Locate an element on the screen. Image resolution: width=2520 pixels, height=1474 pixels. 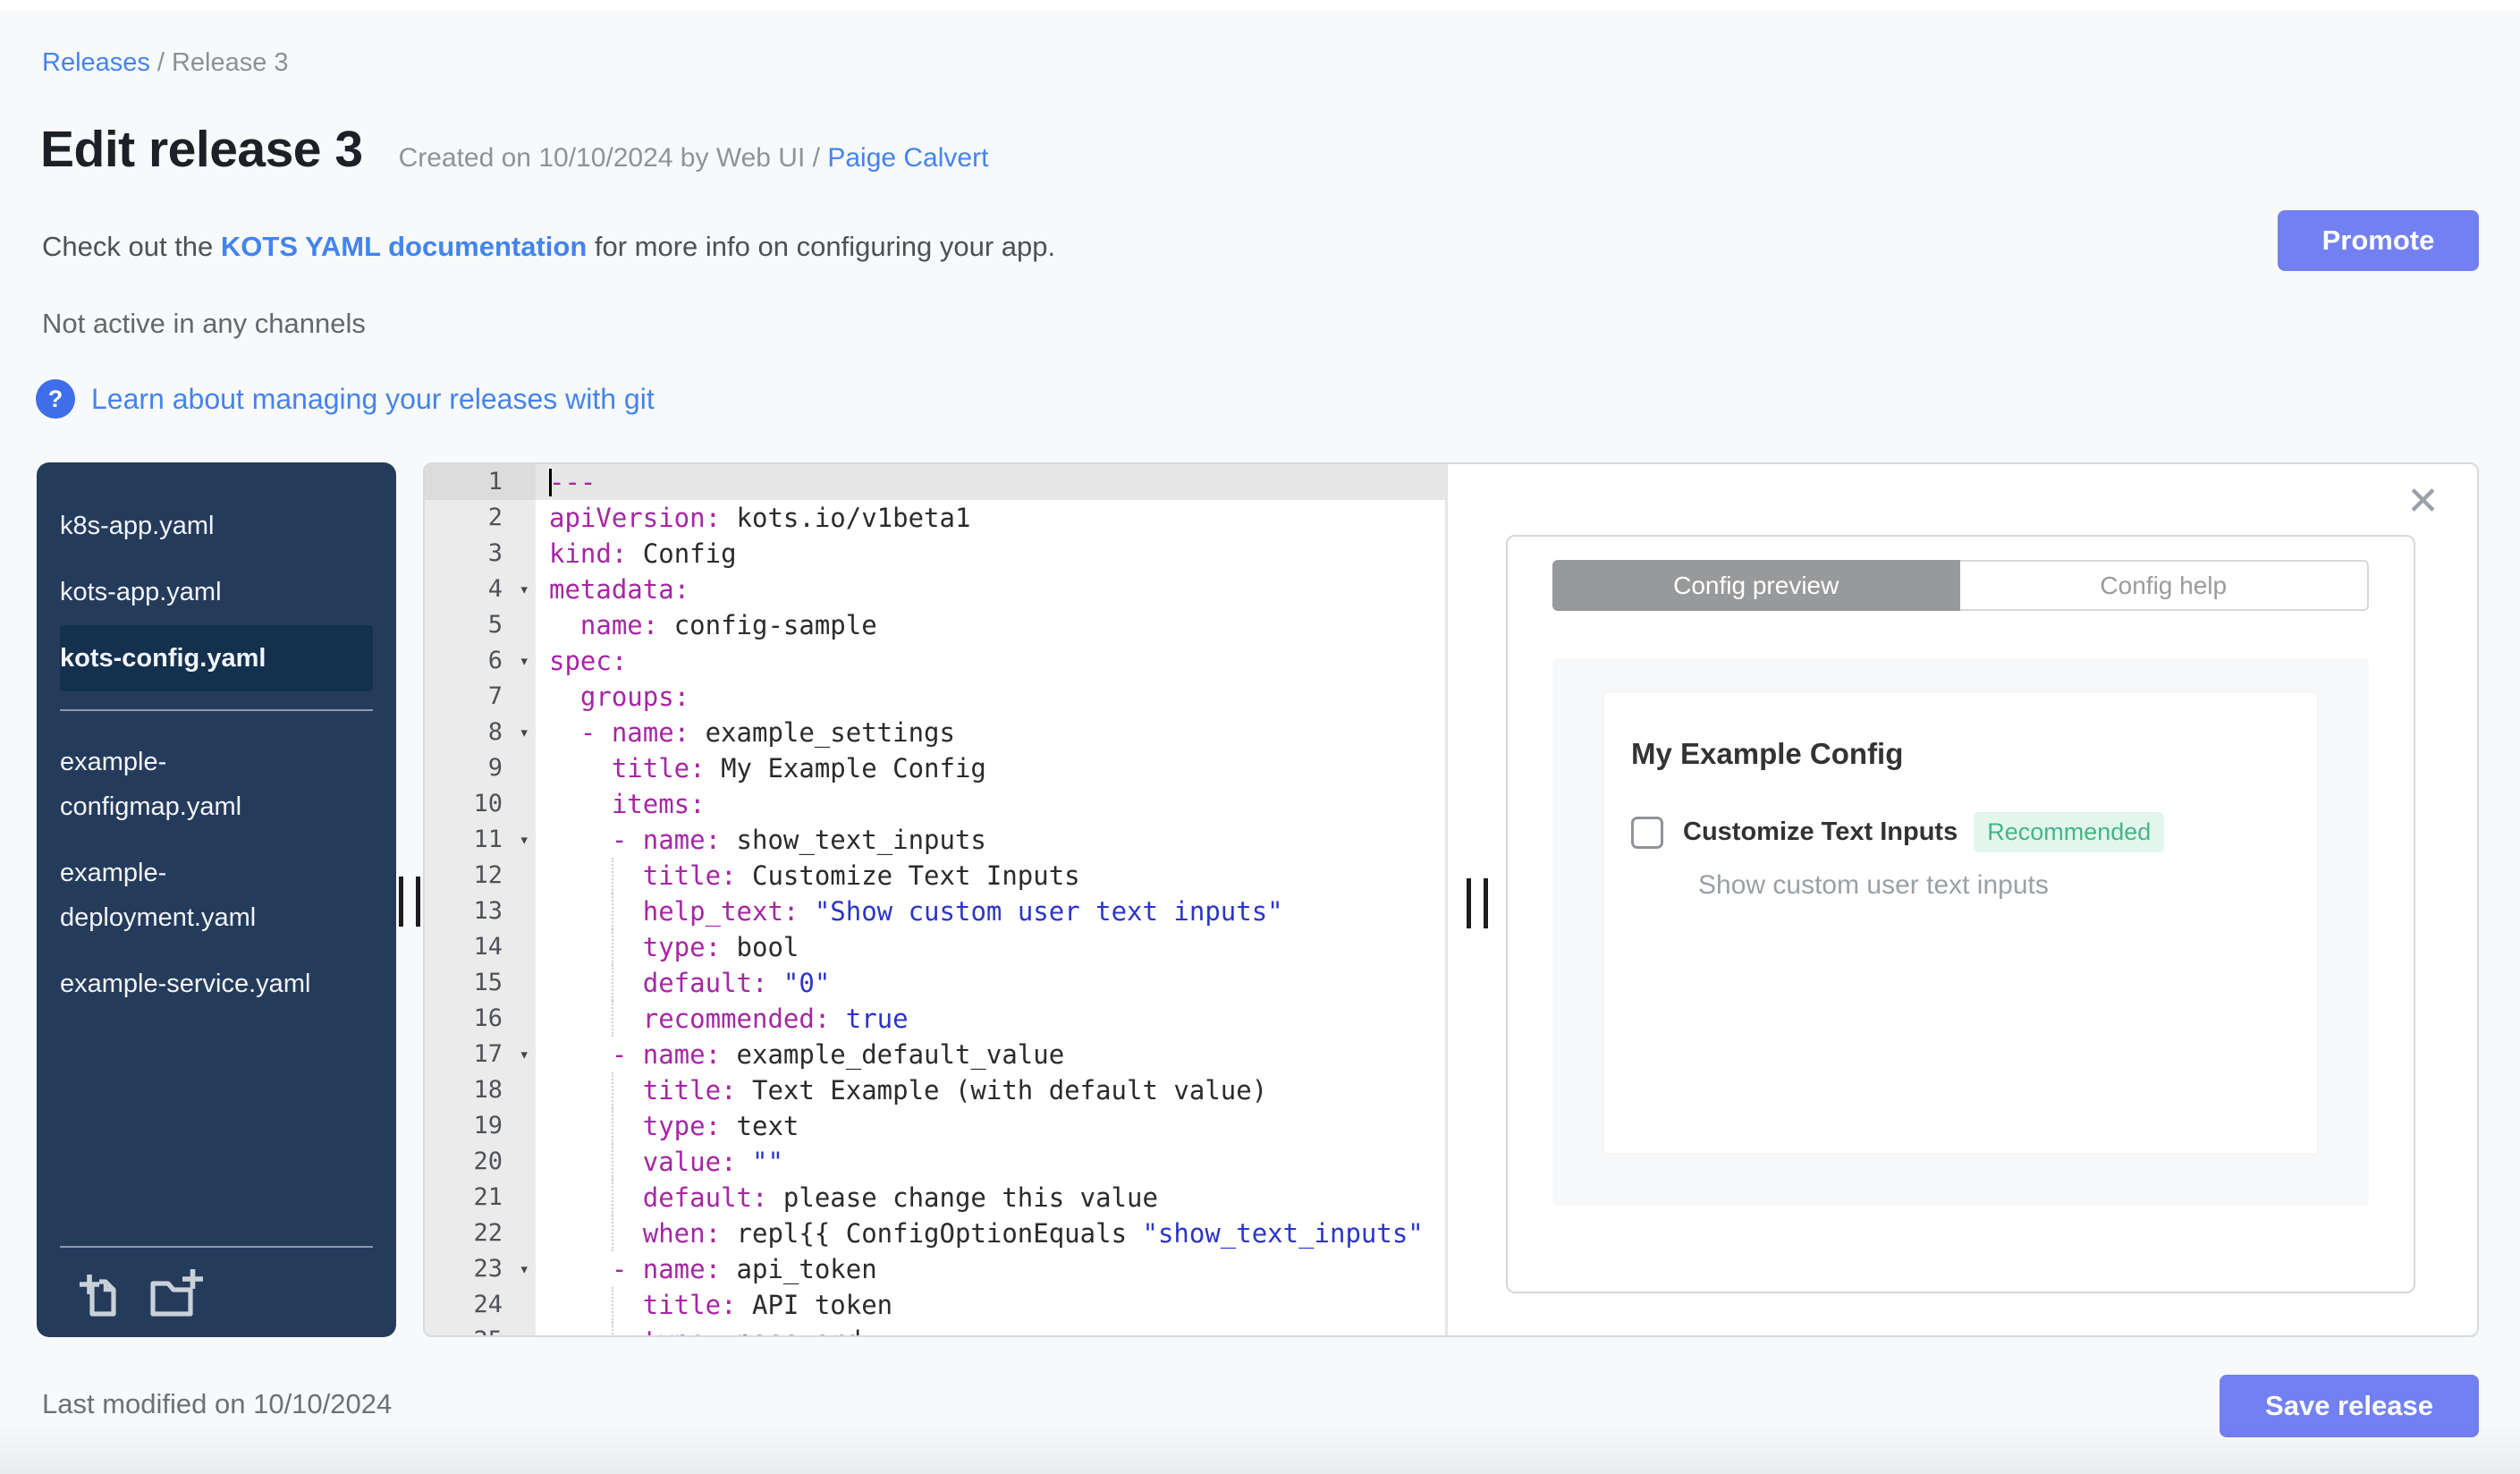
file-label: kots-config.yaml is located at coordinates (163, 658).